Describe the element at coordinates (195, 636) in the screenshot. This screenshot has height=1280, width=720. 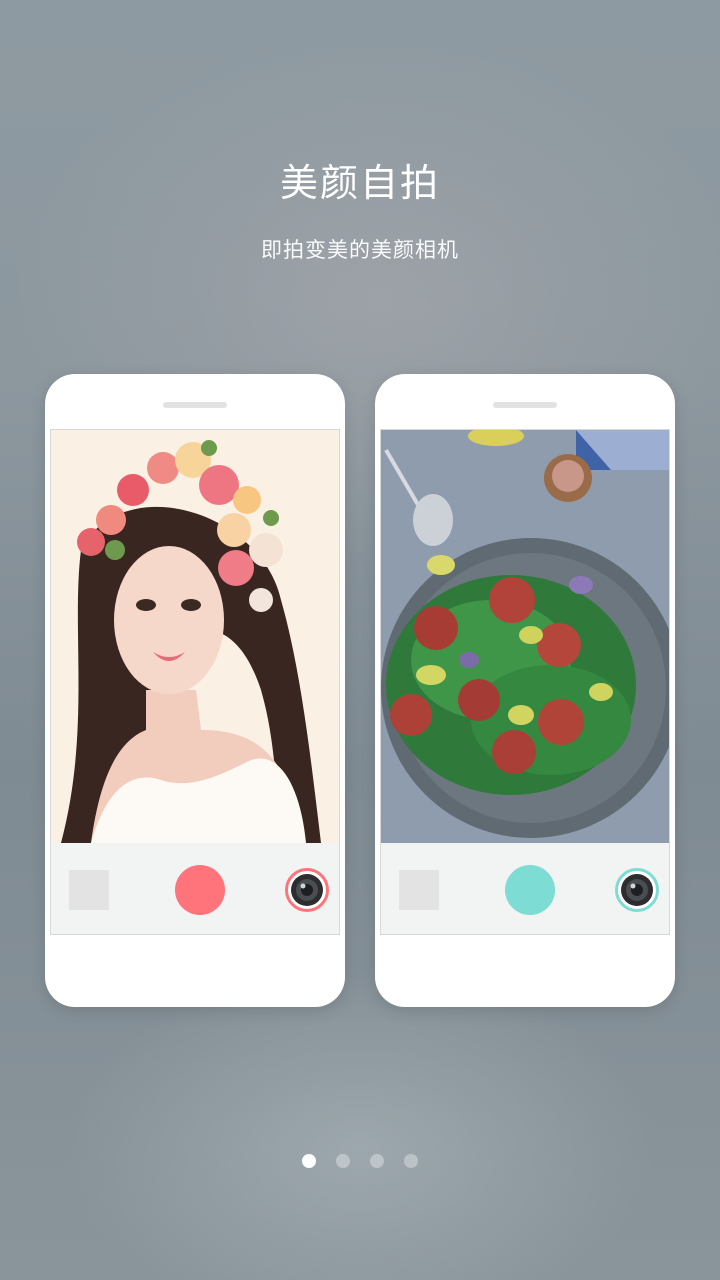
I see `portrait-photo` at that location.